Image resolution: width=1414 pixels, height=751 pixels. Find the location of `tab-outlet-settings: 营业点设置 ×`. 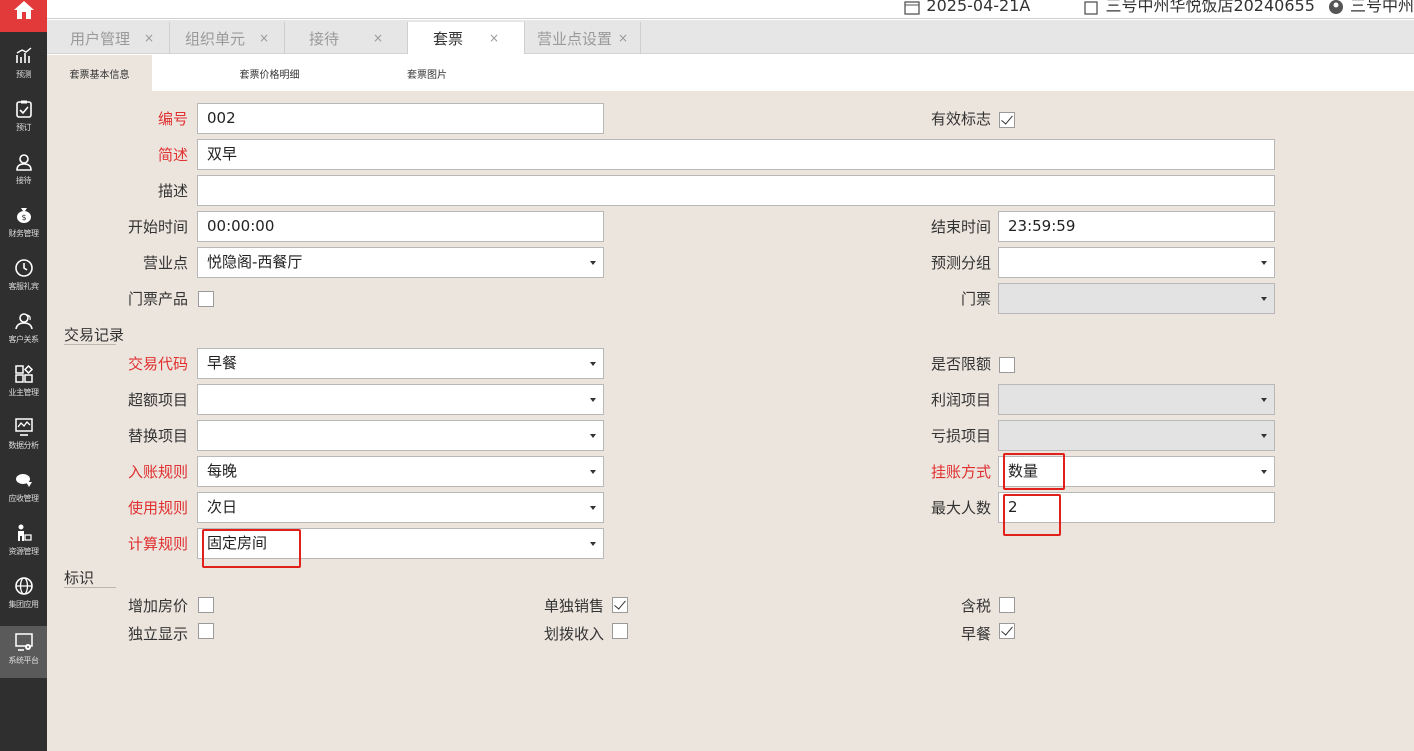

tab-outlet-settings: 营业点设置 × is located at coordinates (583, 38).